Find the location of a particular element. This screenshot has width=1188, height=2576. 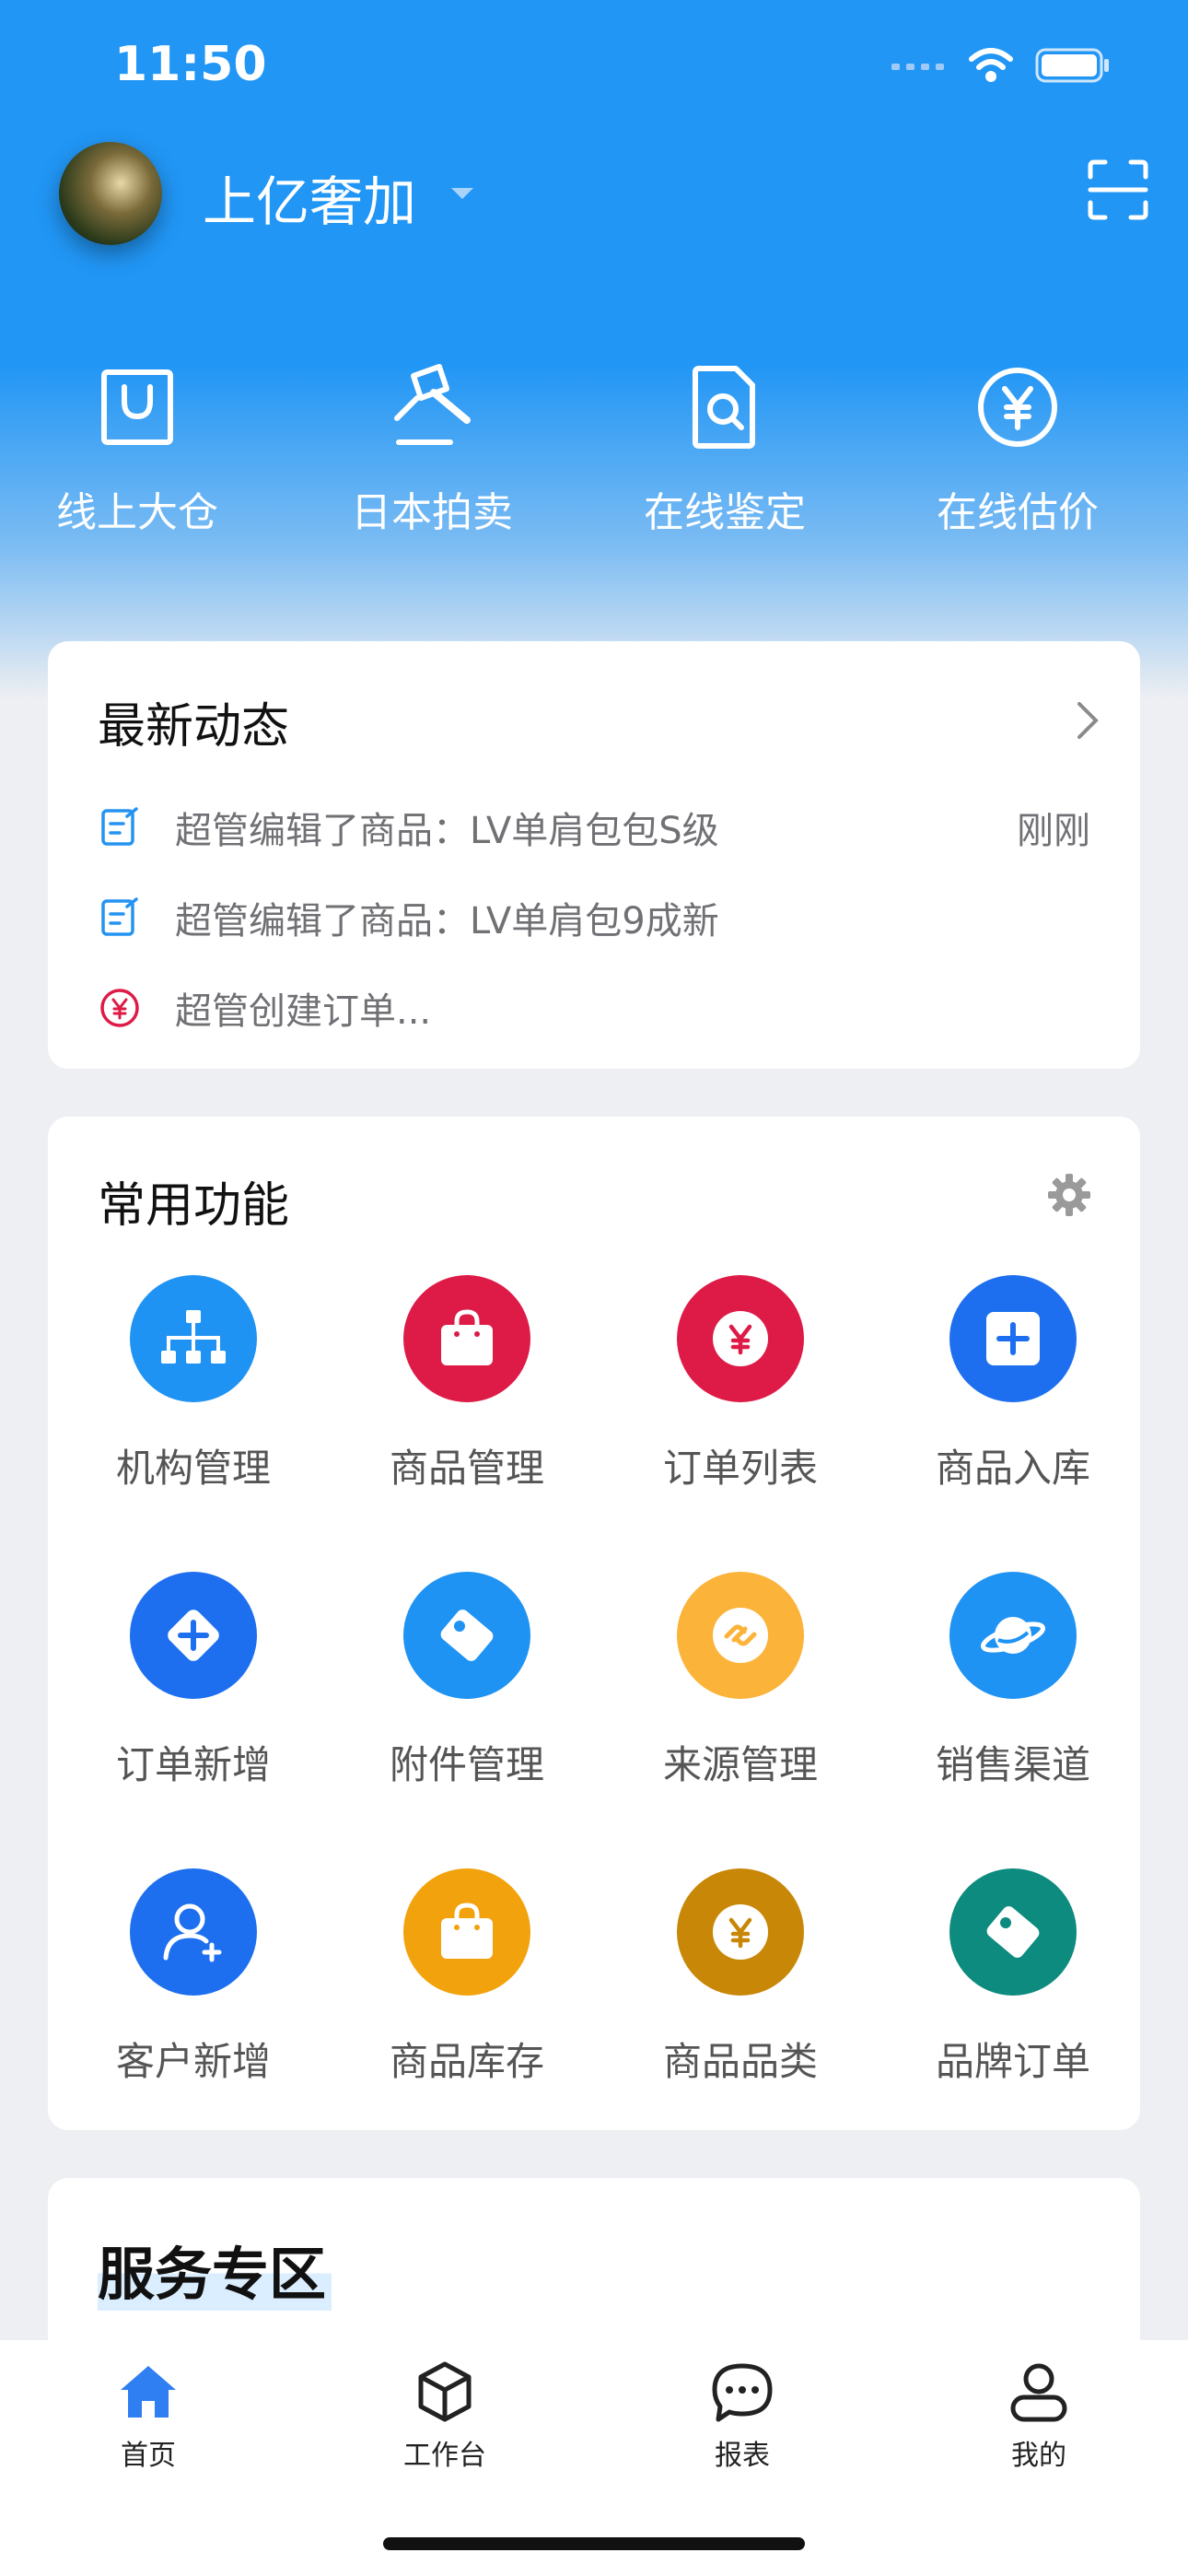

function-label: 机构管理 is located at coordinates (193, 1468).